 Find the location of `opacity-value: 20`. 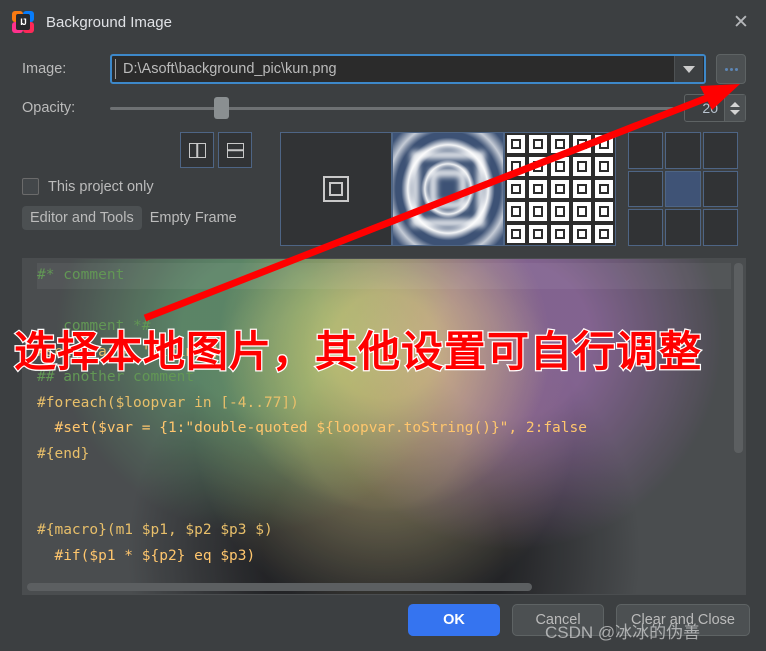

opacity-value: 20 is located at coordinates (704, 108).